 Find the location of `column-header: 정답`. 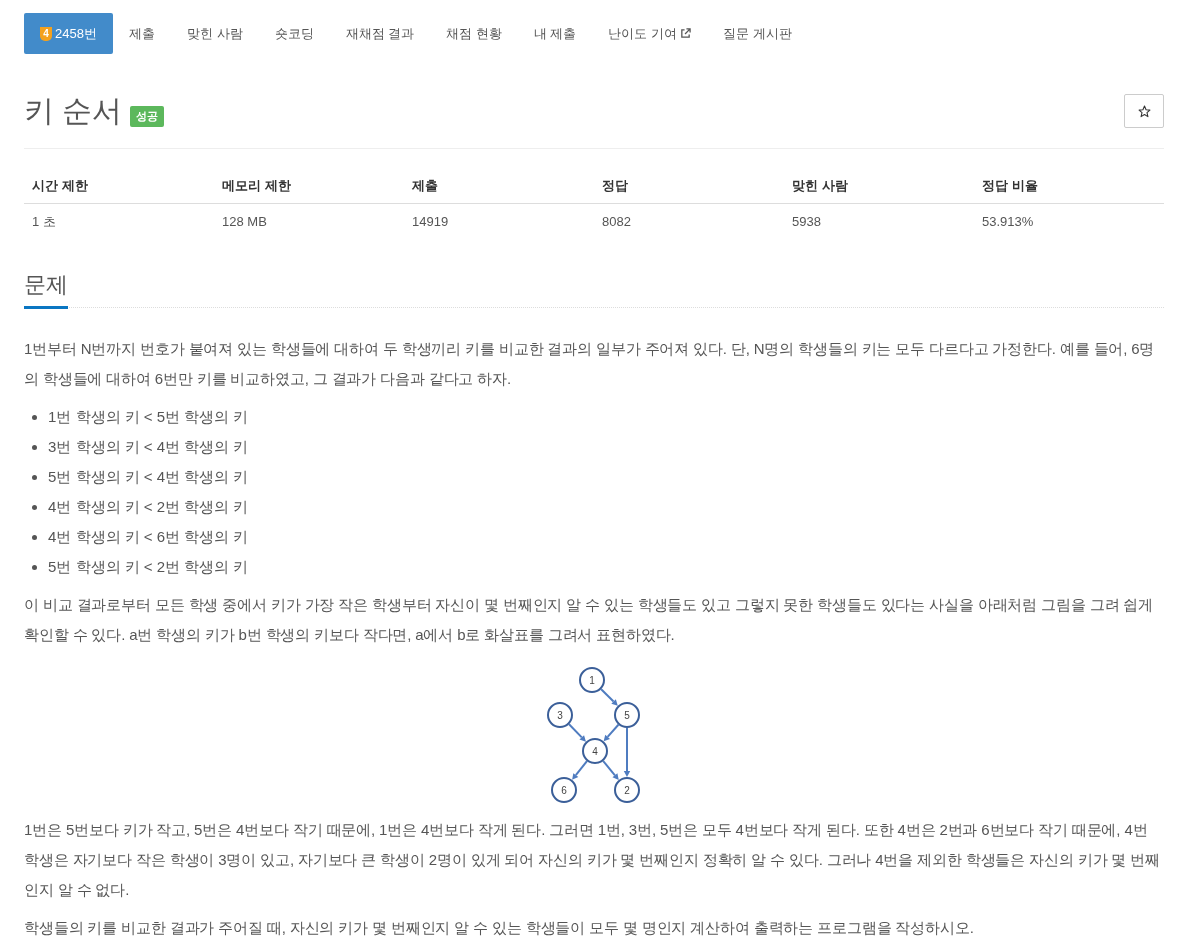

column-header: 정답 is located at coordinates (689, 185).